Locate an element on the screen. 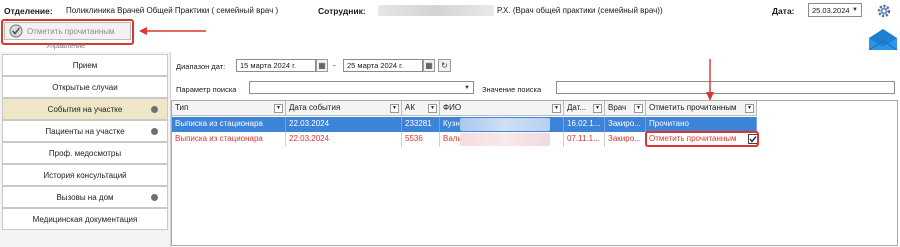 The image size is (900, 247). column-header-ak: АК ▼ is located at coordinates (421, 108).